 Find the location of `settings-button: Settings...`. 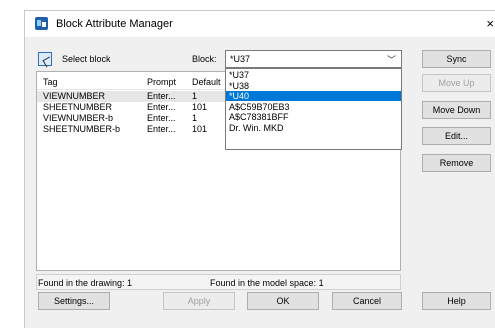

settings-button: Settings... is located at coordinates (74, 301).